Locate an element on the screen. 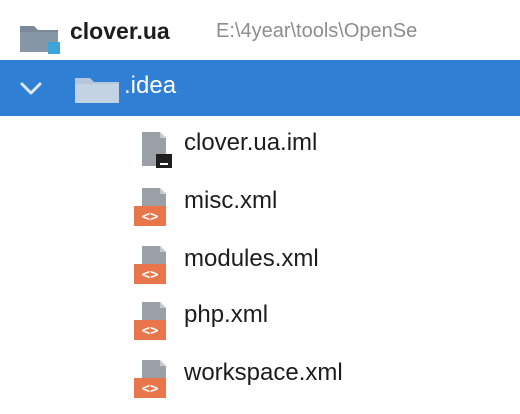 This screenshot has width=520, height=414. iml-file-icon is located at coordinates (157, 150).